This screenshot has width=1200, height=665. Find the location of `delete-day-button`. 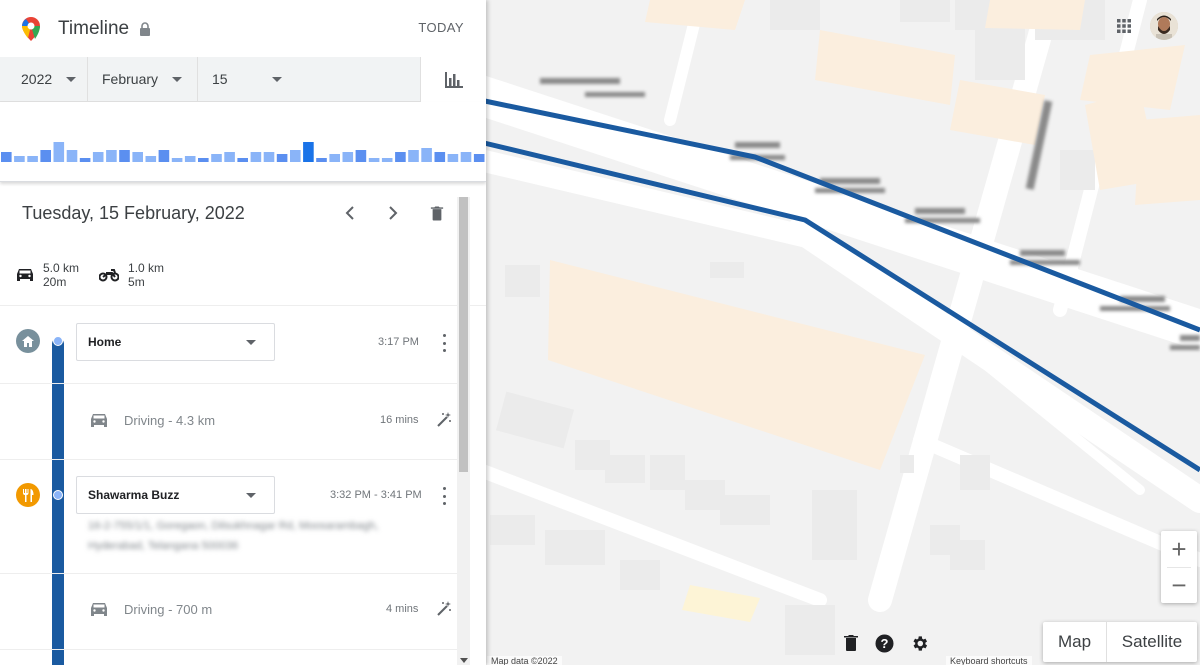

delete-day-button is located at coordinates (437, 213).